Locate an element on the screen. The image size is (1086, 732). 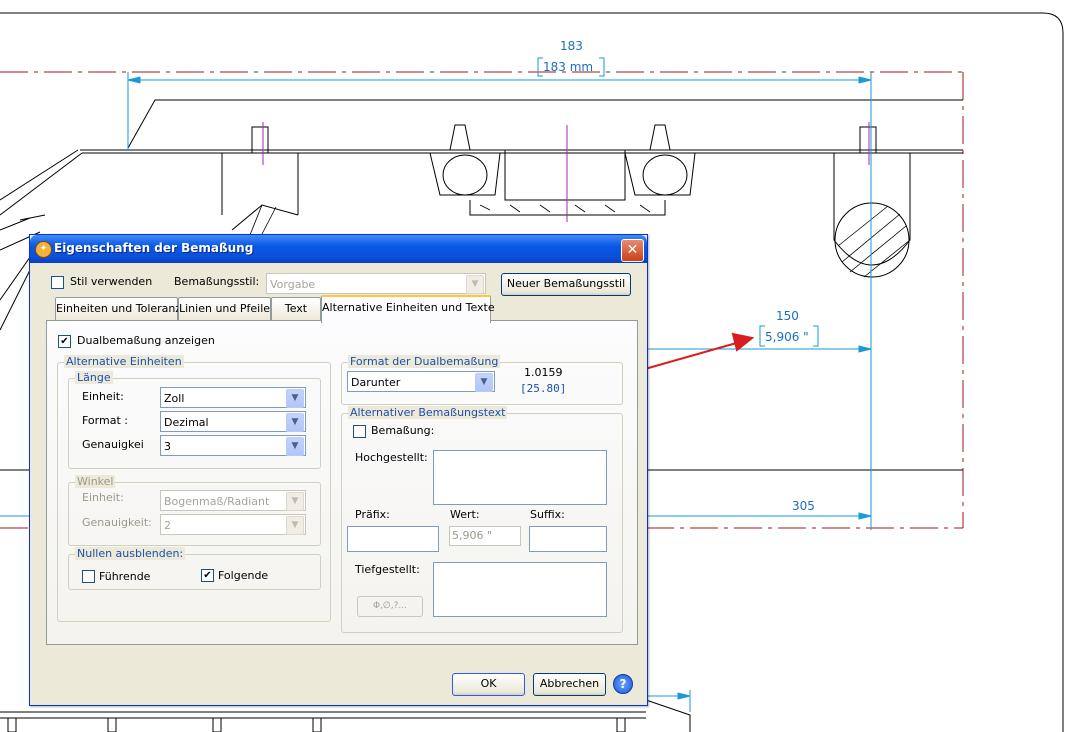
preview-alt: [25.80] is located at coordinates (543, 388).